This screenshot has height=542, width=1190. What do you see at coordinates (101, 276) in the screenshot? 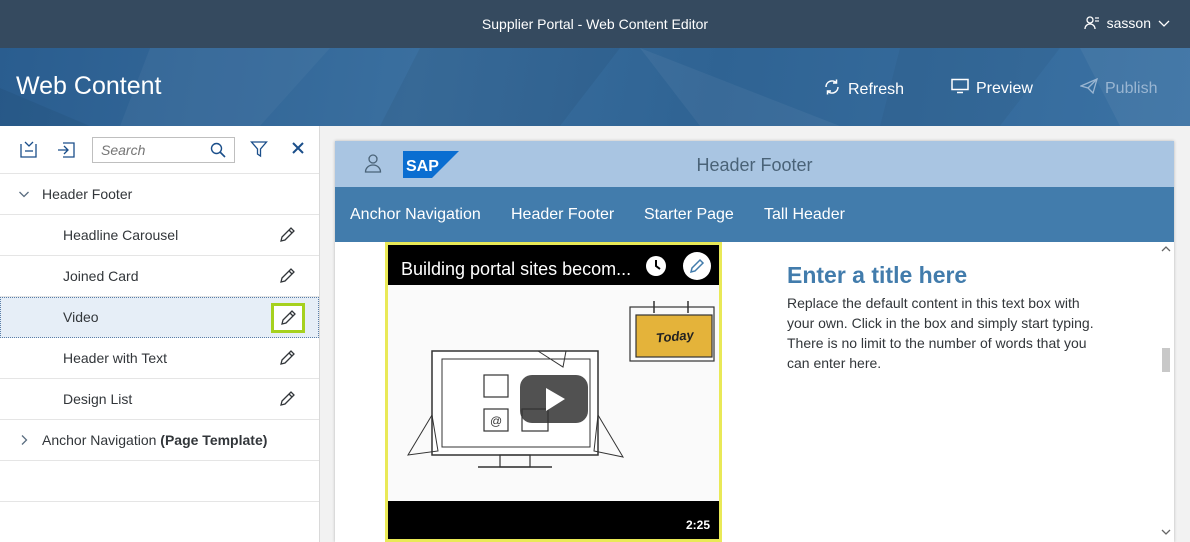
I see `tree-item-label: Joined Card` at bounding box center [101, 276].